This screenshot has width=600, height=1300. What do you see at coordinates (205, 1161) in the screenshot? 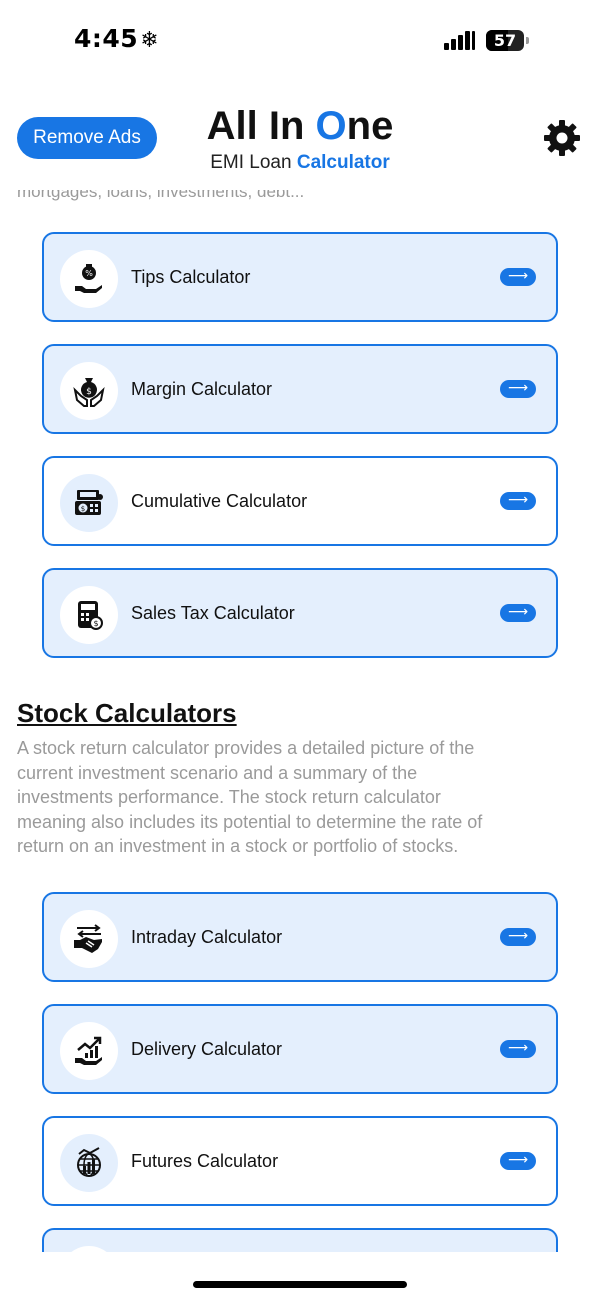
I see `card-label: Futures Calculator` at bounding box center [205, 1161].